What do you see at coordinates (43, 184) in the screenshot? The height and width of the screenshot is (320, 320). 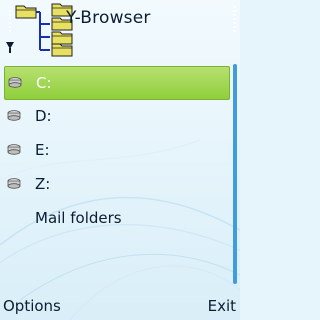 I see `list-item-label: Z:` at bounding box center [43, 184].